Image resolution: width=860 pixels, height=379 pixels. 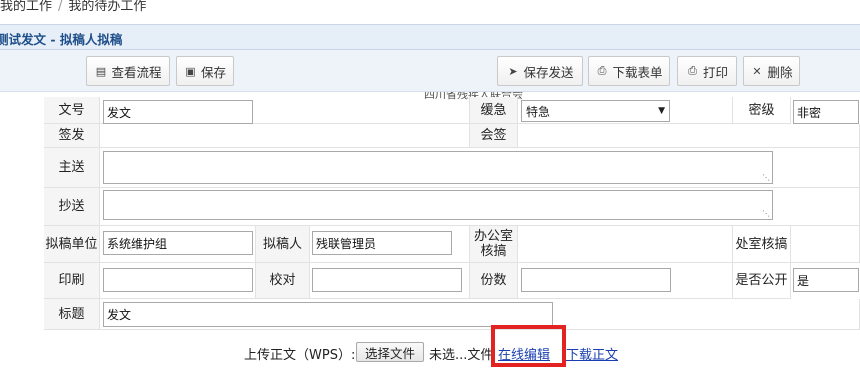 What do you see at coordinates (689, 136) in the screenshot?
I see `cell-countersign` at bounding box center [689, 136].